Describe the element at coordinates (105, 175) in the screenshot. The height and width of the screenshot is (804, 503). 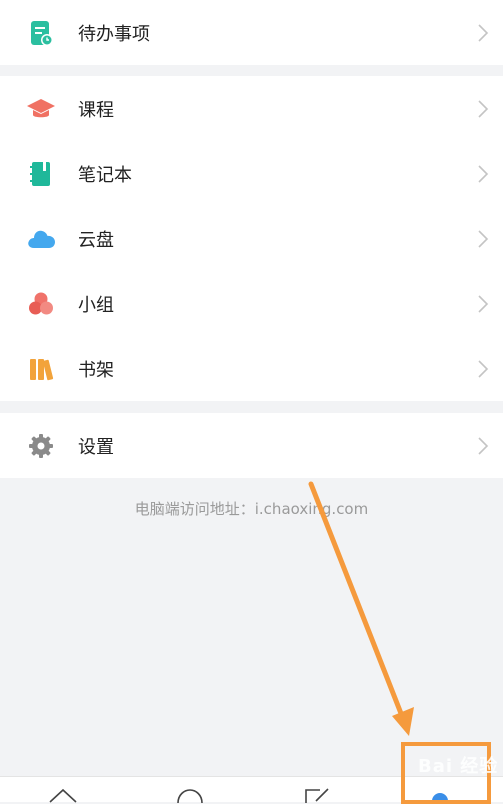
I see `menu-item-label: 笔记本` at that location.